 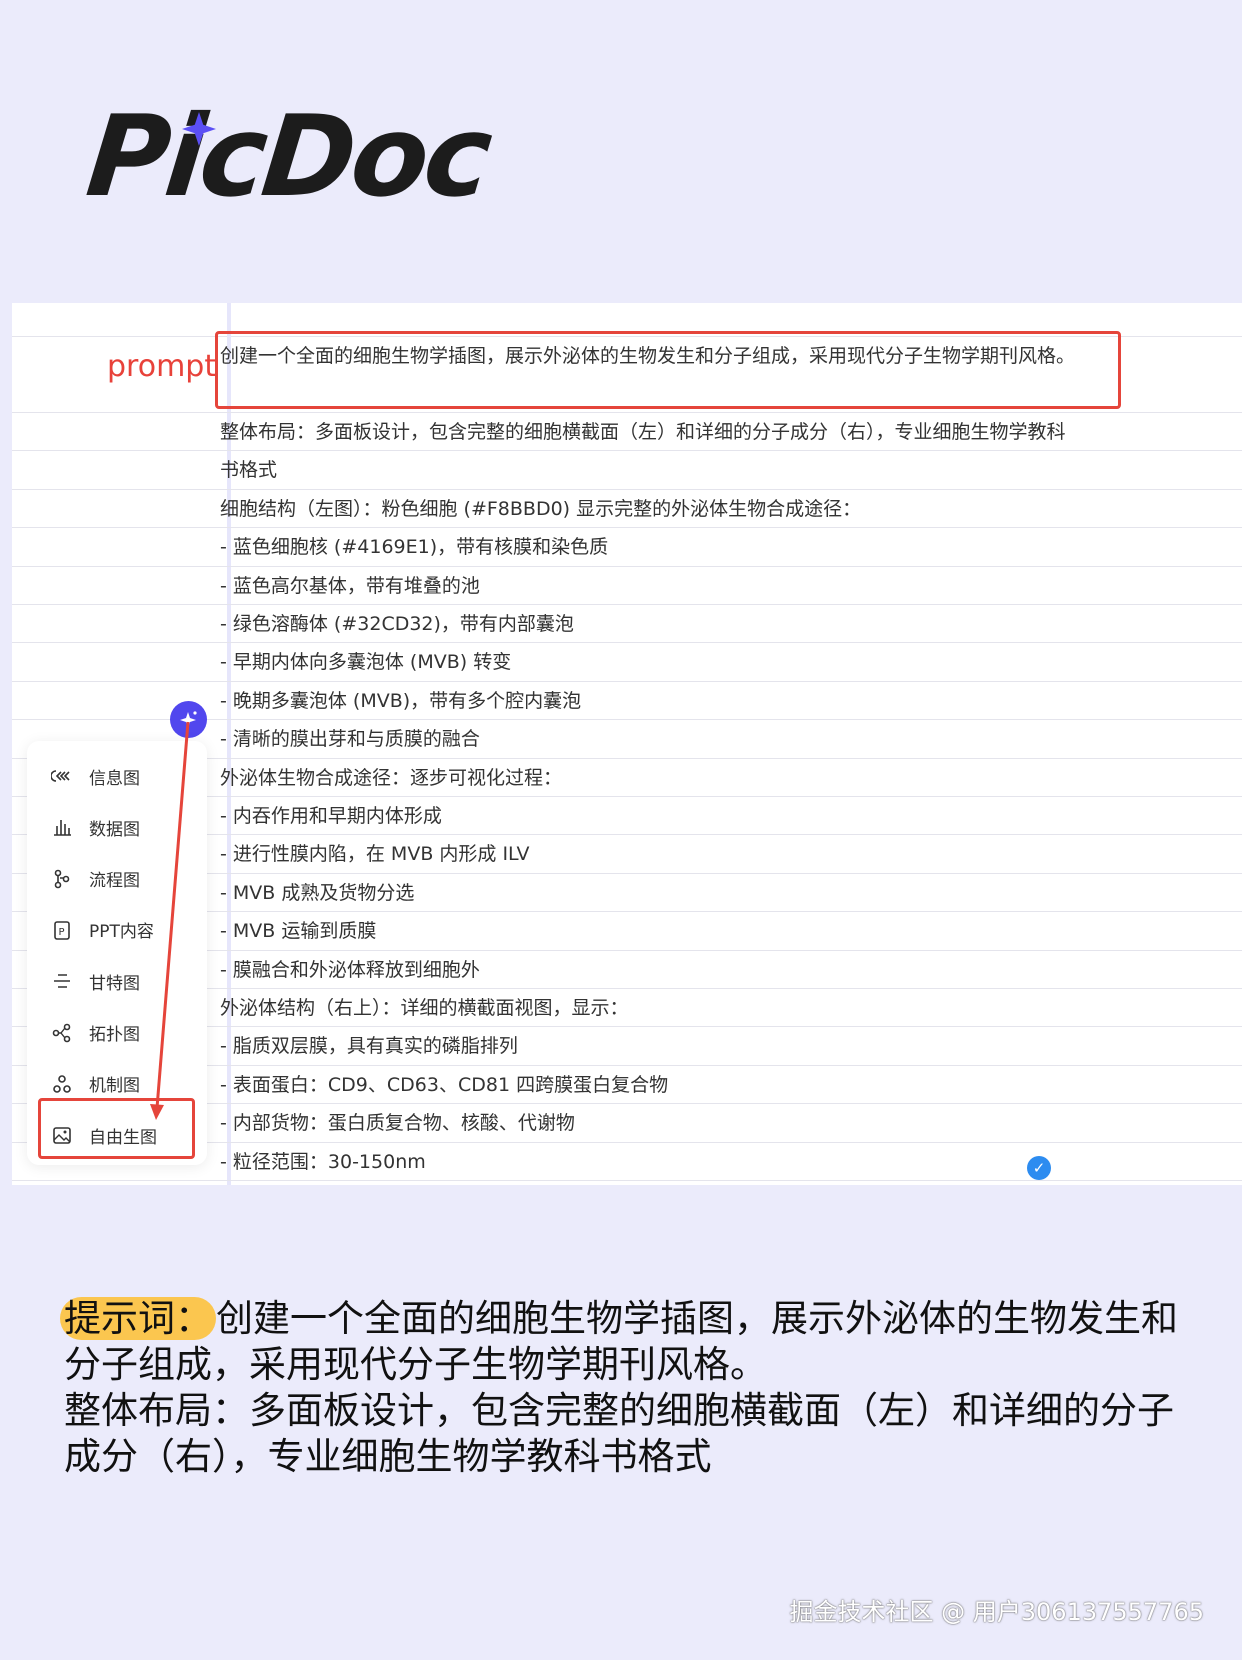 What do you see at coordinates (997, 1612) in the screenshot?
I see `watermark: 掘金技术社区 @ 用户306137557765` at bounding box center [997, 1612].